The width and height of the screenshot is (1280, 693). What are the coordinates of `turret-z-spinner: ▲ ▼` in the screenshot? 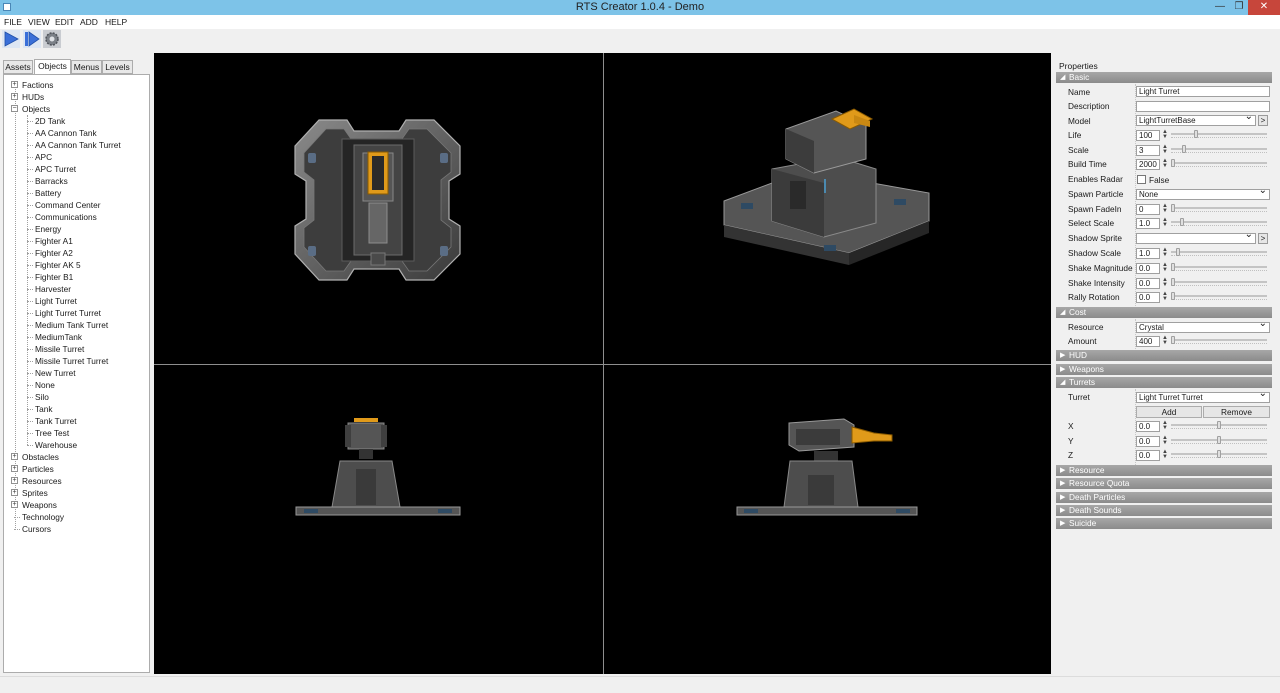 It's located at (1165, 455).